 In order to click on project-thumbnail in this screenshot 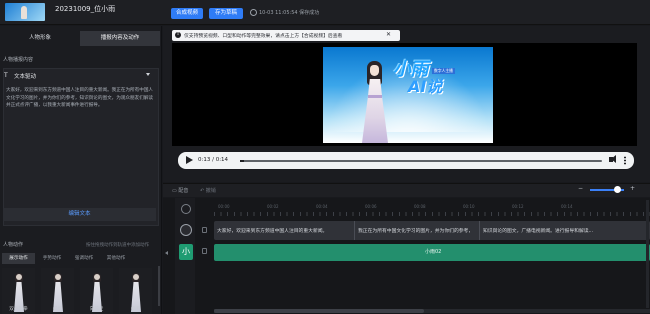, I will do `click(25, 12)`.